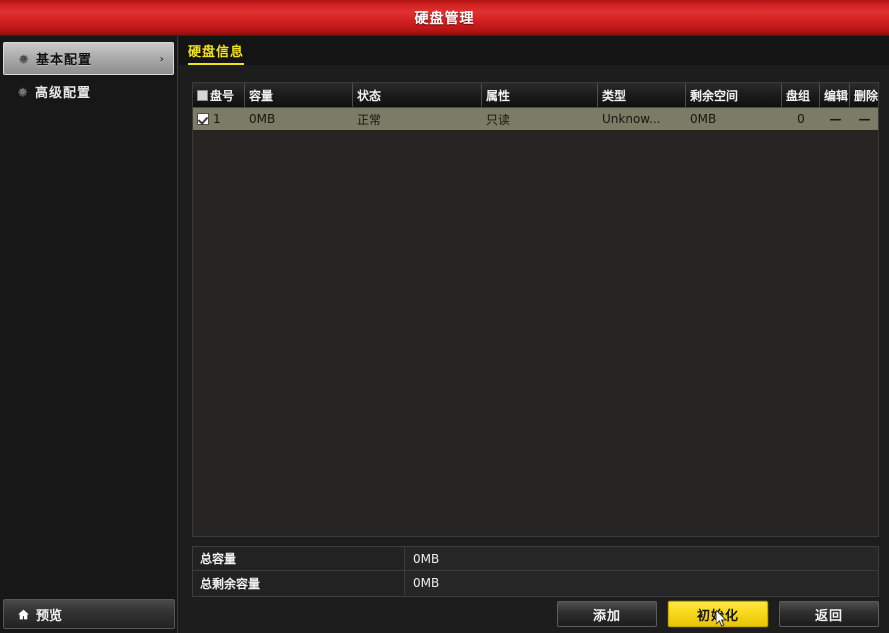 This screenshot has height=633, width=889. I want to click on button-label: 添加, so click(606, 616).